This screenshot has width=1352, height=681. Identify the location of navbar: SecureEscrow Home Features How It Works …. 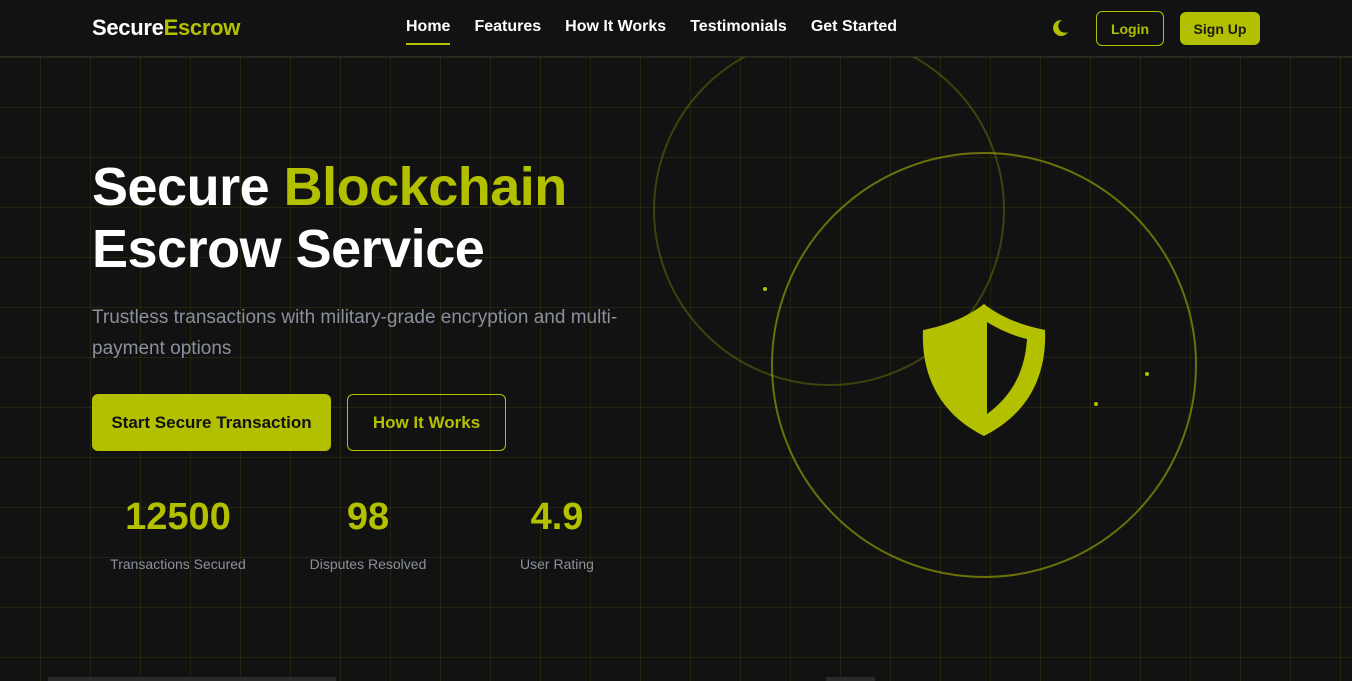
(676, 28).